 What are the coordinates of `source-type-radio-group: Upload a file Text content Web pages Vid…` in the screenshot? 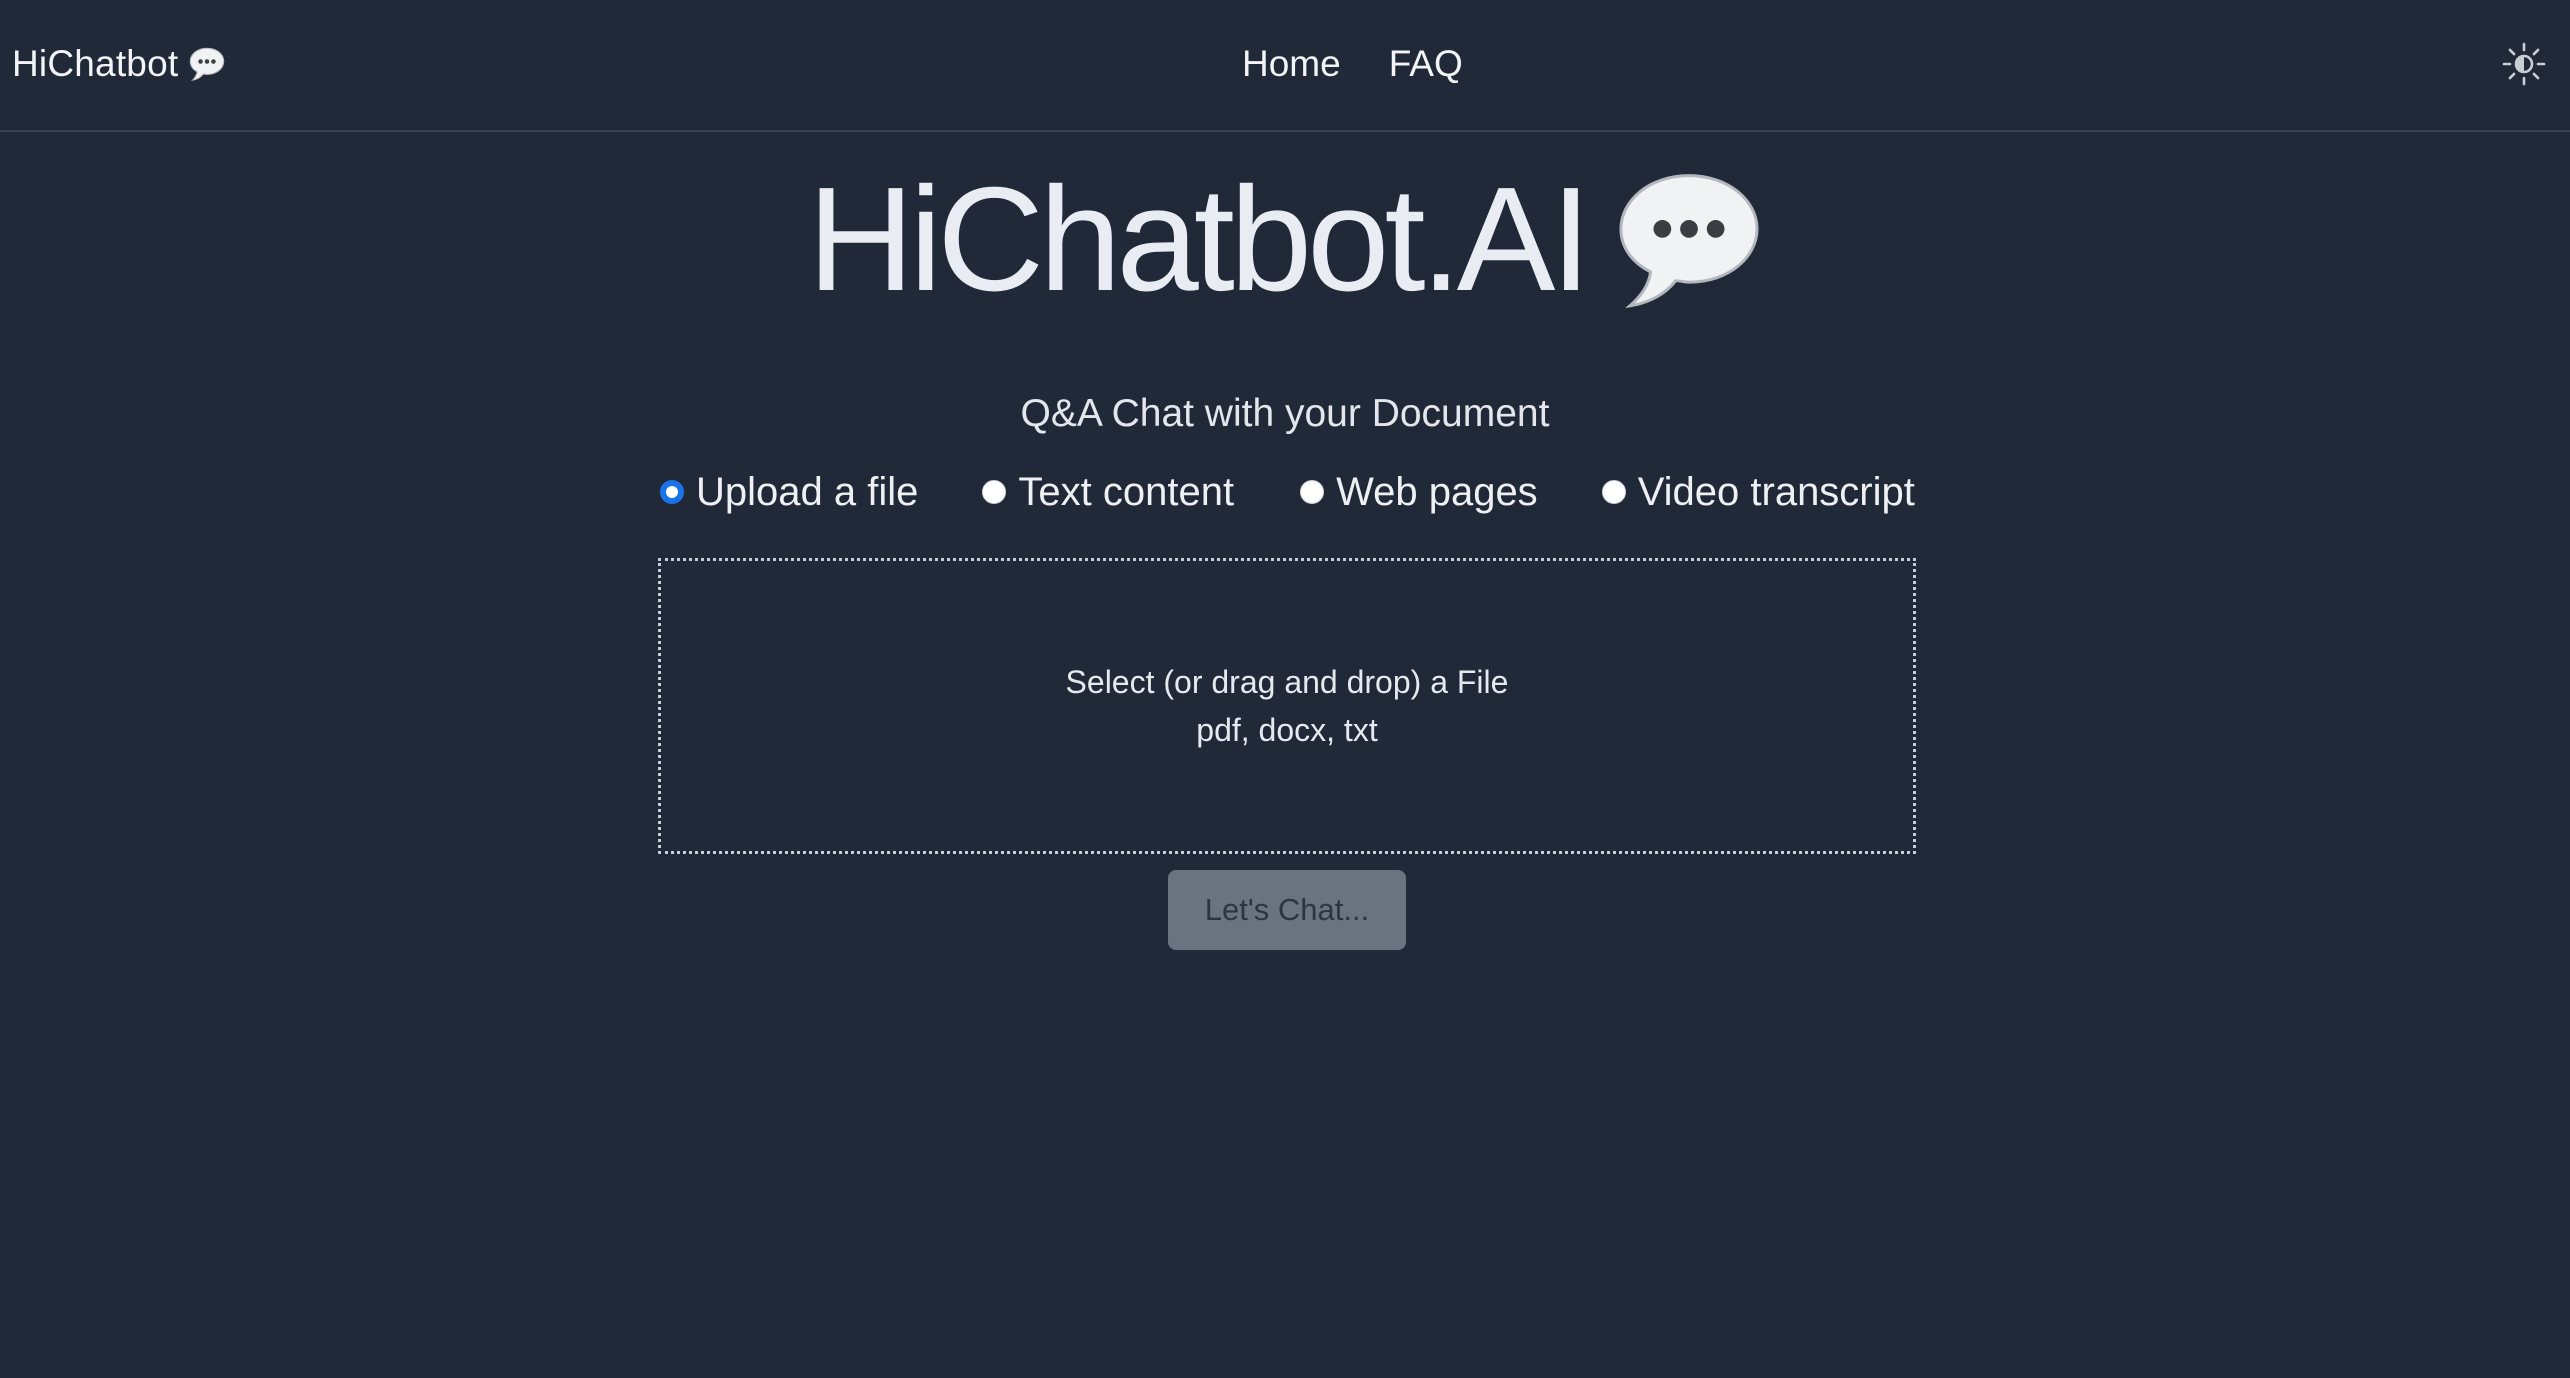 It's located at (1287, 492).